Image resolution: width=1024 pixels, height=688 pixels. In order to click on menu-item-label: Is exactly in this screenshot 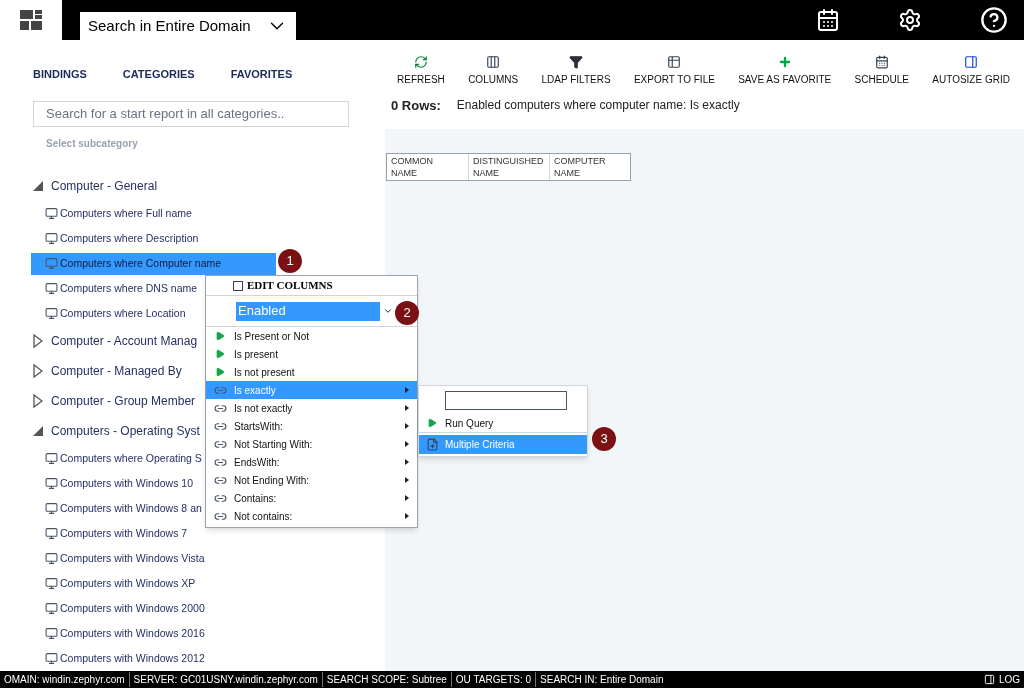, I will do `click(255, 390)`.